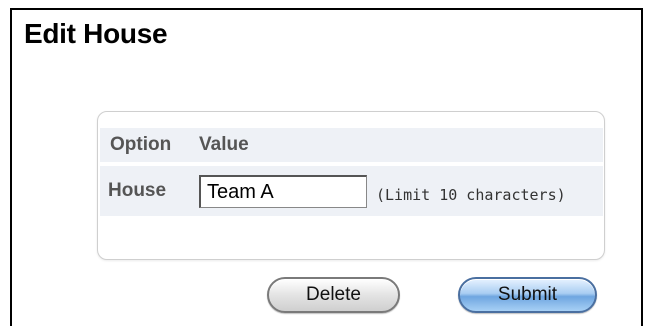 Image resolution: width=645 pixels, height=326 pixels. What do you see at coordinates (471, 195) in the screenshot?
I see `character-limit-hint: (Limit 10 characters)` at bounding box center [471, 195].